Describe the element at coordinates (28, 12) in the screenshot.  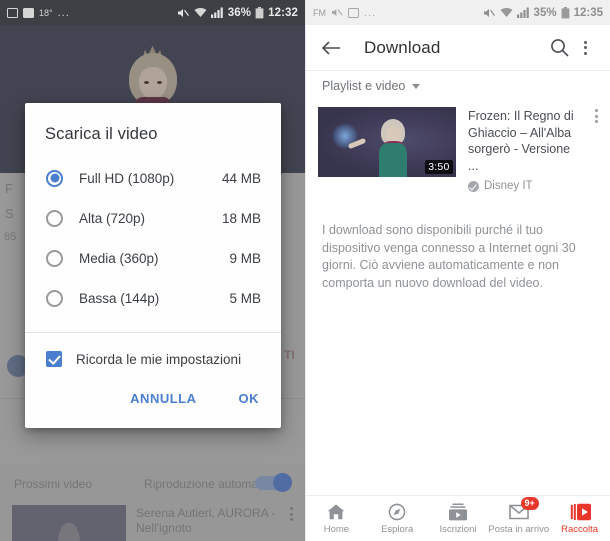
I see `mail-icon` at that location.